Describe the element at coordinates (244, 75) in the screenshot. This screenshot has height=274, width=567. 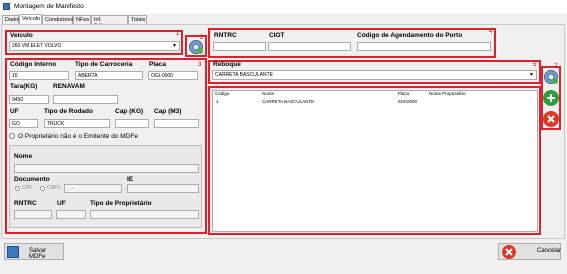
I see `reboque-select-value: CARRETA BASCULANTE` at that location.